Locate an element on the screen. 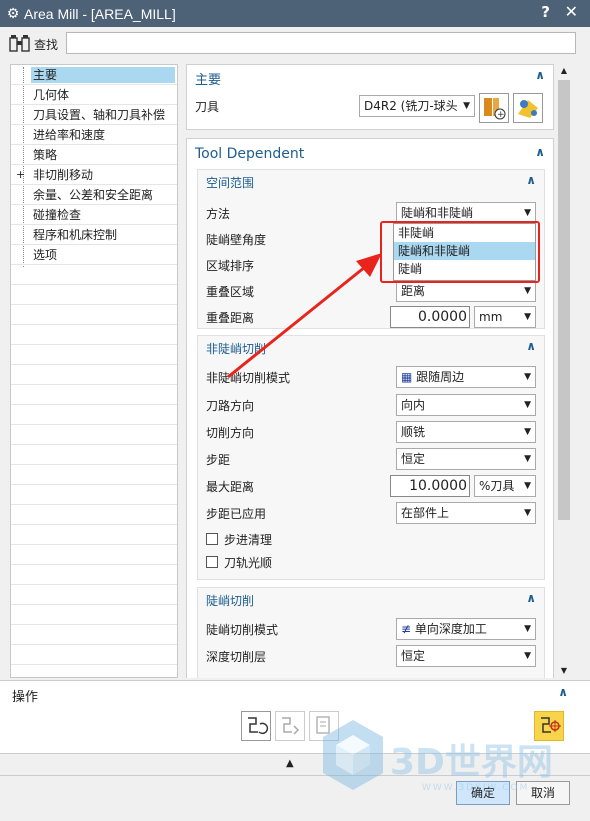 This screenshot has height=821, width=590. edit-tool-icon is located at coordinates (528, 109).